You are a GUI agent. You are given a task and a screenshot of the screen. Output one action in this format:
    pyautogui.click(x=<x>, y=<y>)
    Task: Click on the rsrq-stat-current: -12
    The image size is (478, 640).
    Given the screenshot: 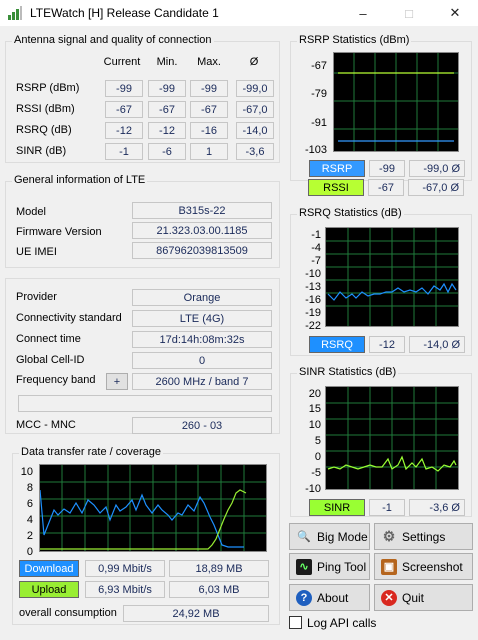 What is the action you would take?
    pyautogui.click(x=387, y=344)
    